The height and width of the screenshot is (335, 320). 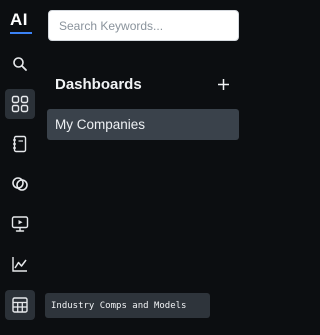 What do you see at coordinates (98, 84) in the screenshot?
I see `panel-title: Dashboards` at bounding box center [98, 84].